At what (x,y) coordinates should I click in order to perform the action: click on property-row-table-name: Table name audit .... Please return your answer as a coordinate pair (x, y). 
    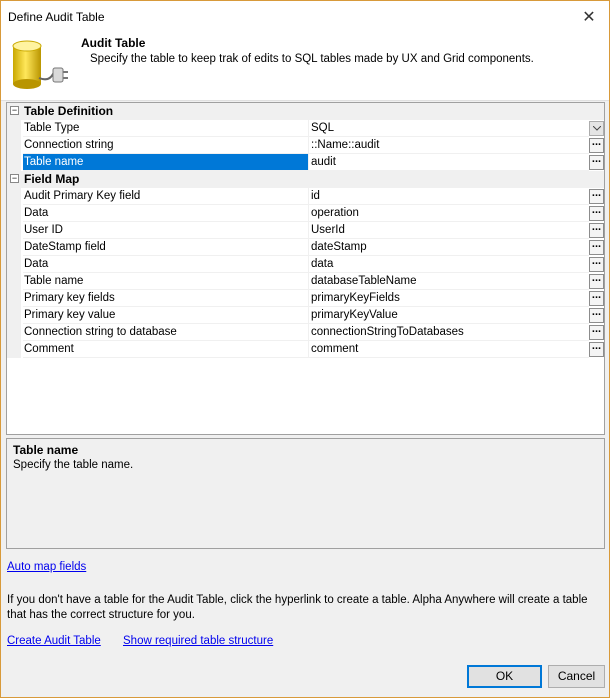
    Looking at the image, I should click on (305, 162).